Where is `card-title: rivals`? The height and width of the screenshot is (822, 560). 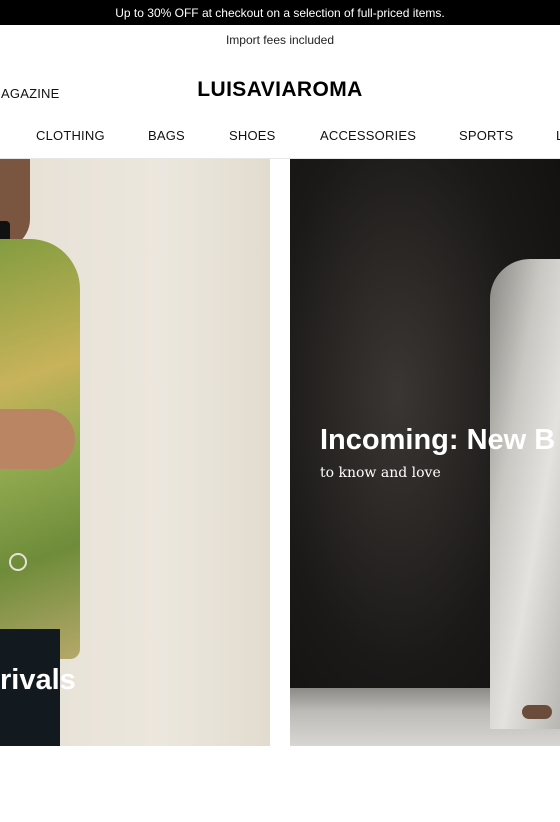 card-title: rivals is located at coordinates (38, 680).